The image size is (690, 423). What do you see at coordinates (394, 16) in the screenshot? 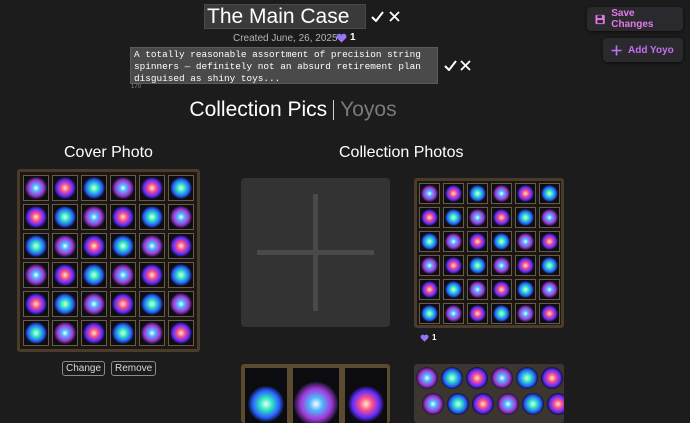
I see `cancel-title-close-icon` at bounding box center [394, 16].